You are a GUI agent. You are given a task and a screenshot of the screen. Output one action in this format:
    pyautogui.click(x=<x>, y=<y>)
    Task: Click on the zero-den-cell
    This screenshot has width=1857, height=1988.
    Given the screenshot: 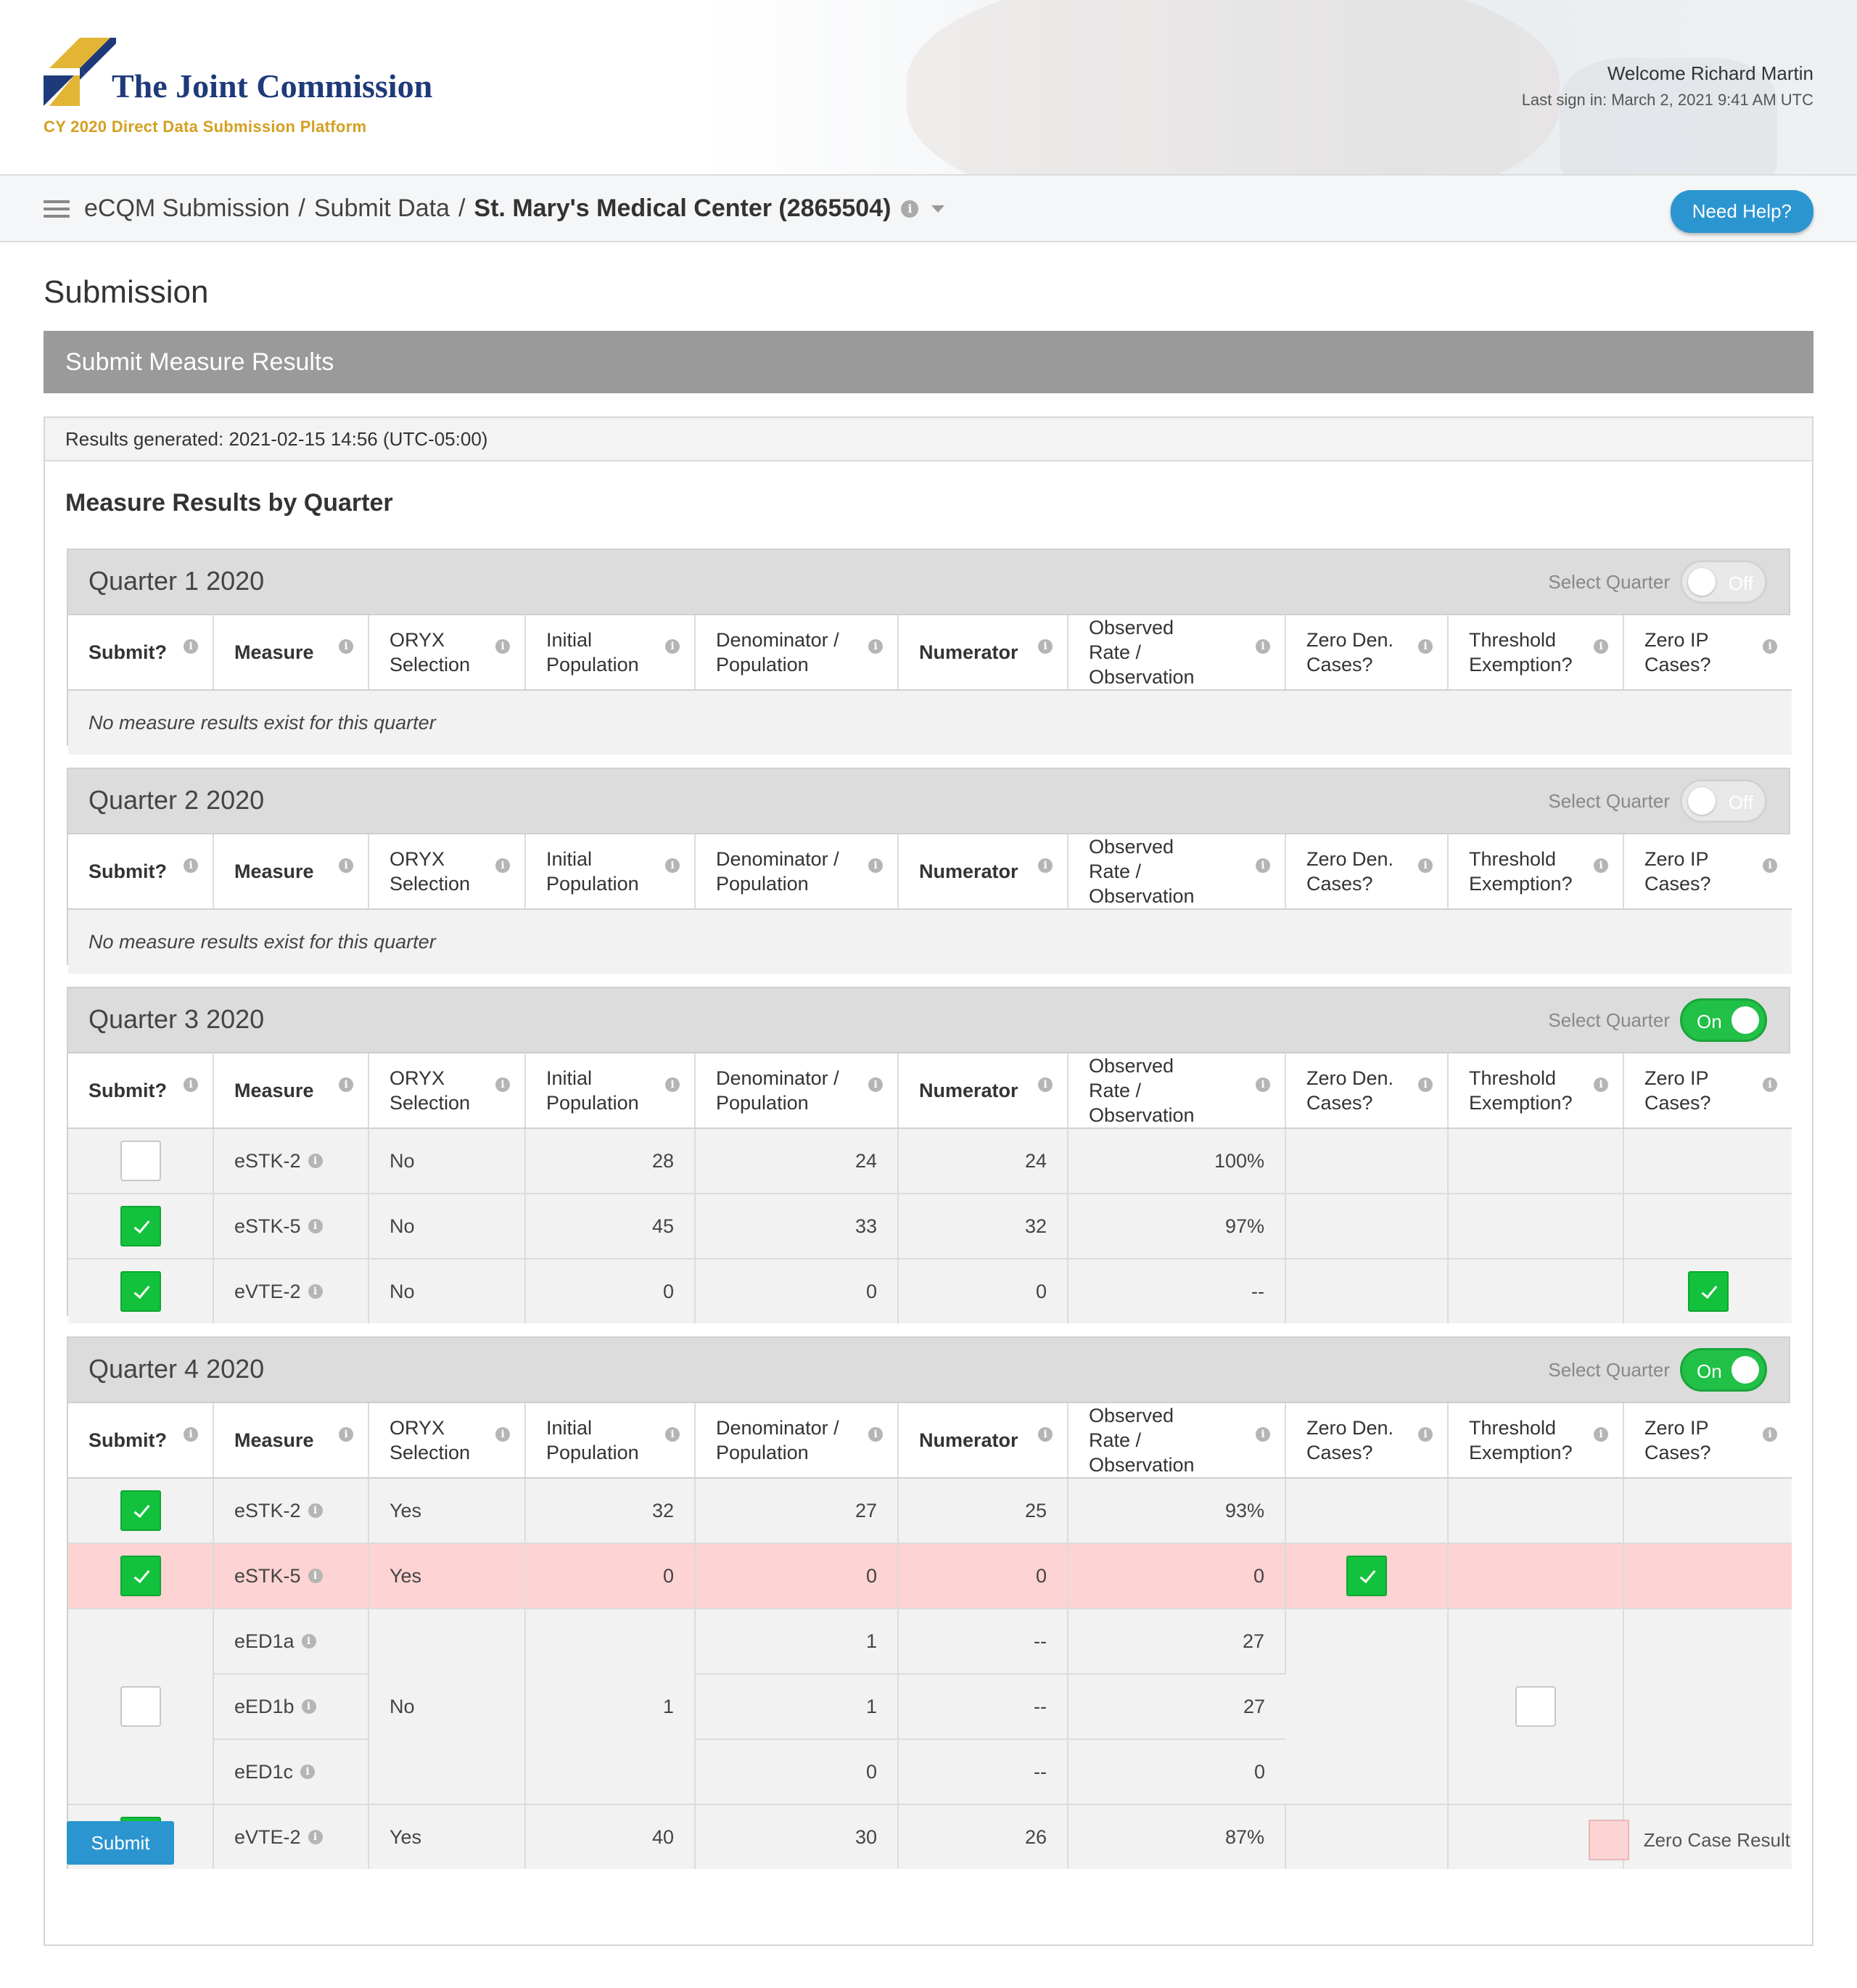 What is the action you would take?
    pyautogui.click(x=1367, y=1227)
    